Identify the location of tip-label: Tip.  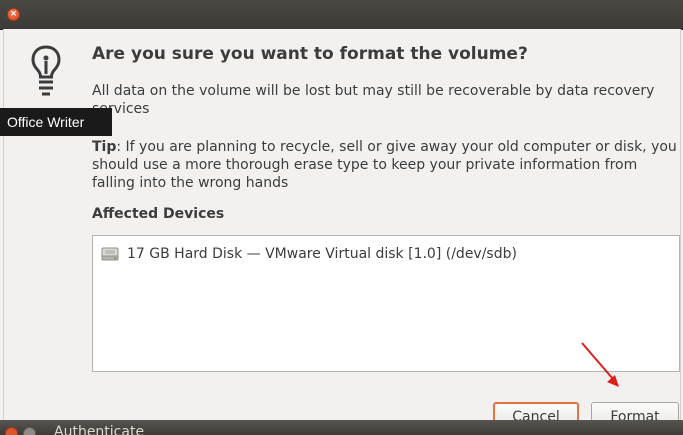
(104, 147).